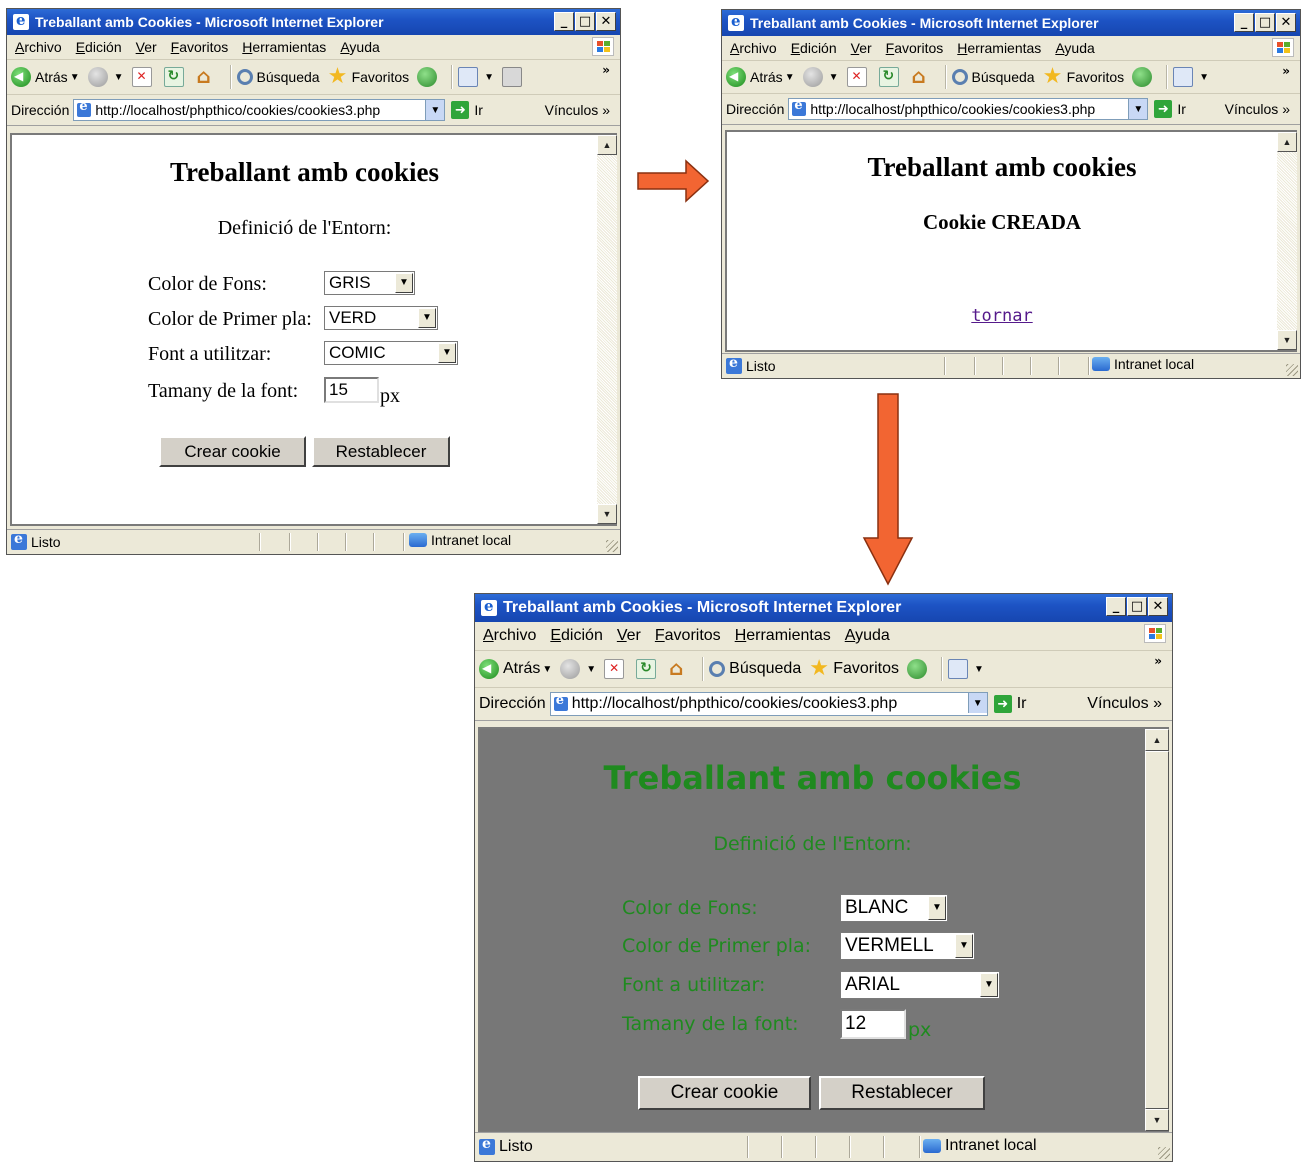  What do you see at coordinates (391, 353) in the screenshot?
I see `font-select: COMIC ▼` at bounding box center [391, 353].